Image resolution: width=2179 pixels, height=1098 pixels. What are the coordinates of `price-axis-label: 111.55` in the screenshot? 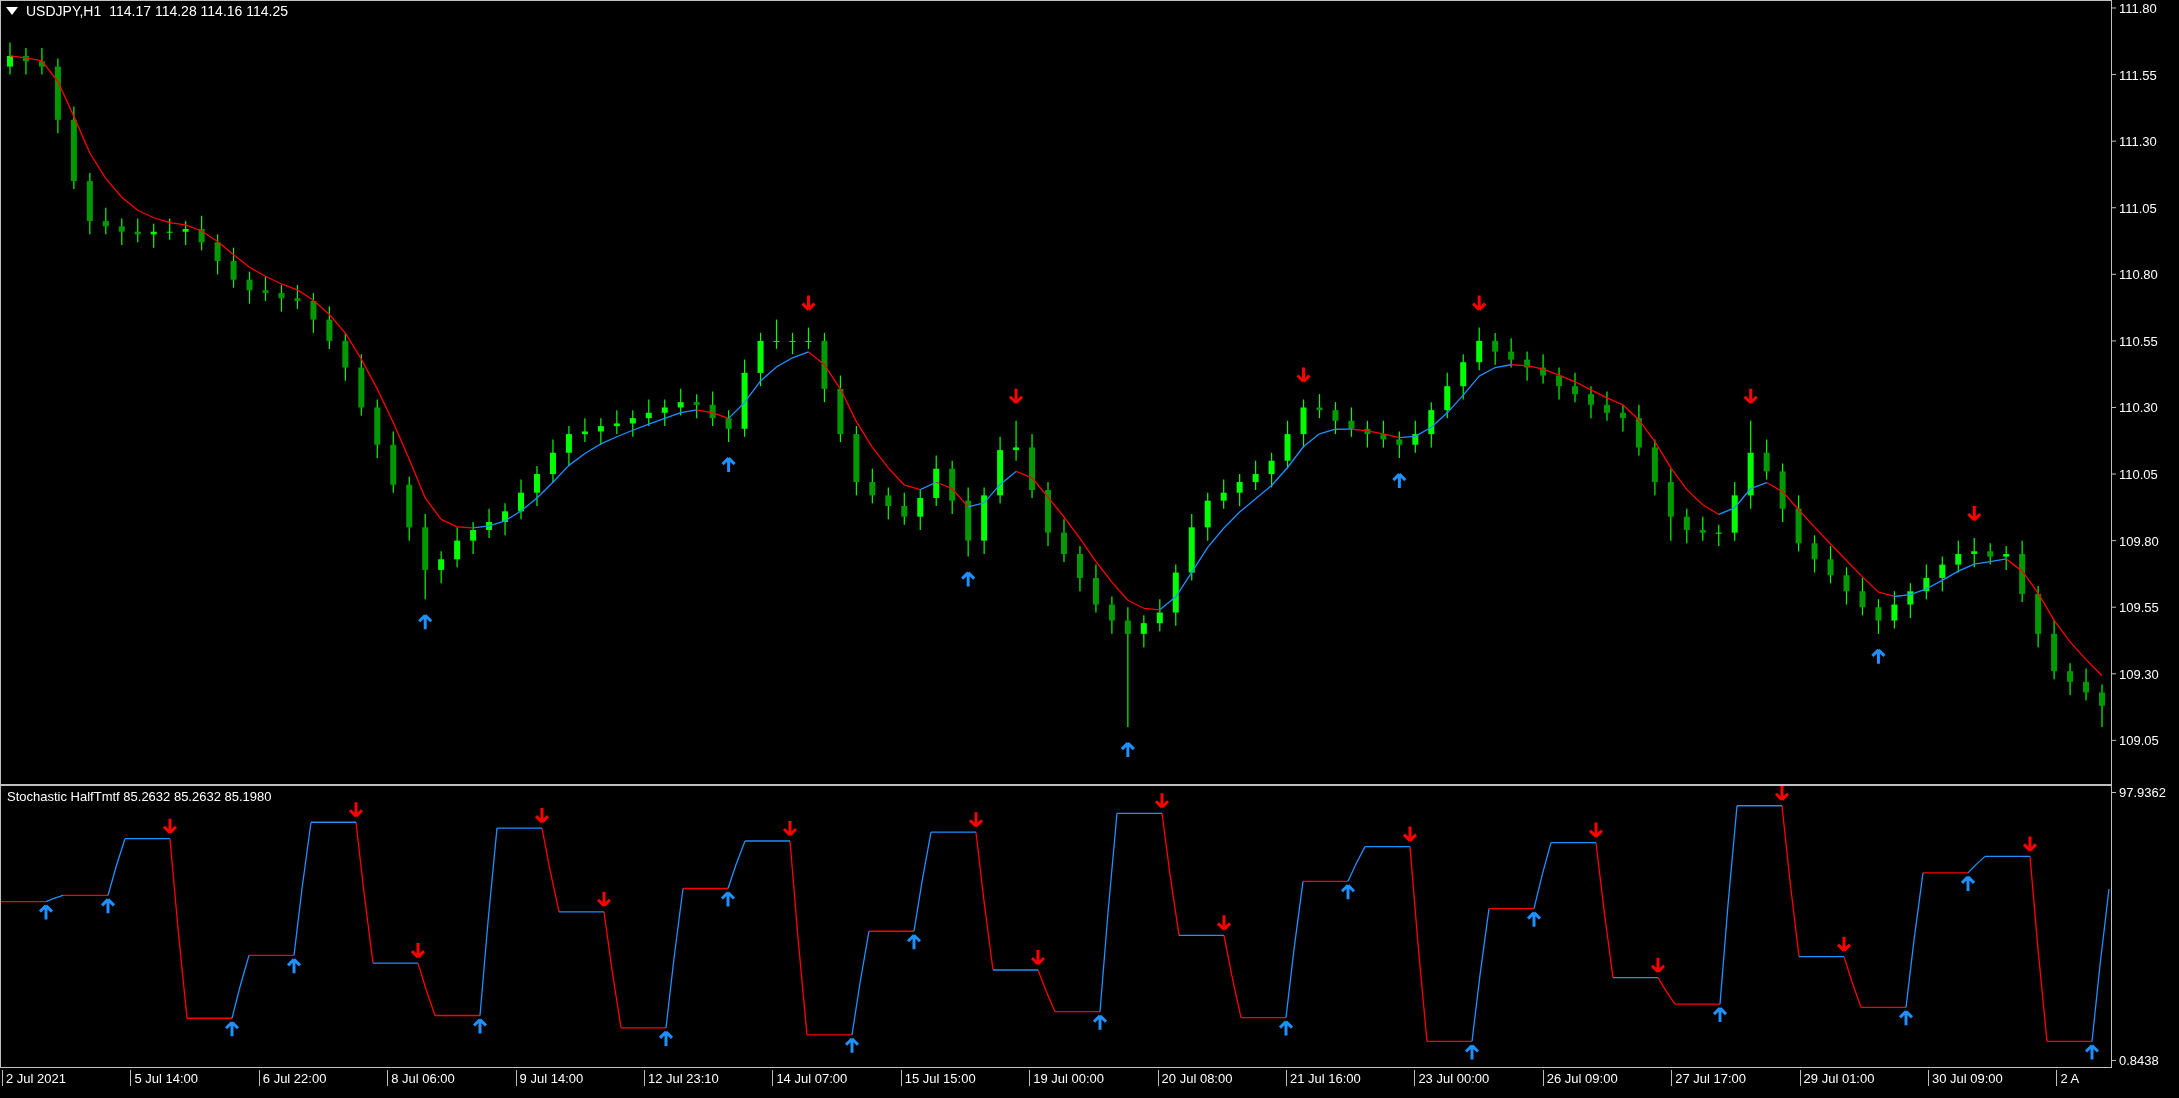 It's located at (2138, 75).